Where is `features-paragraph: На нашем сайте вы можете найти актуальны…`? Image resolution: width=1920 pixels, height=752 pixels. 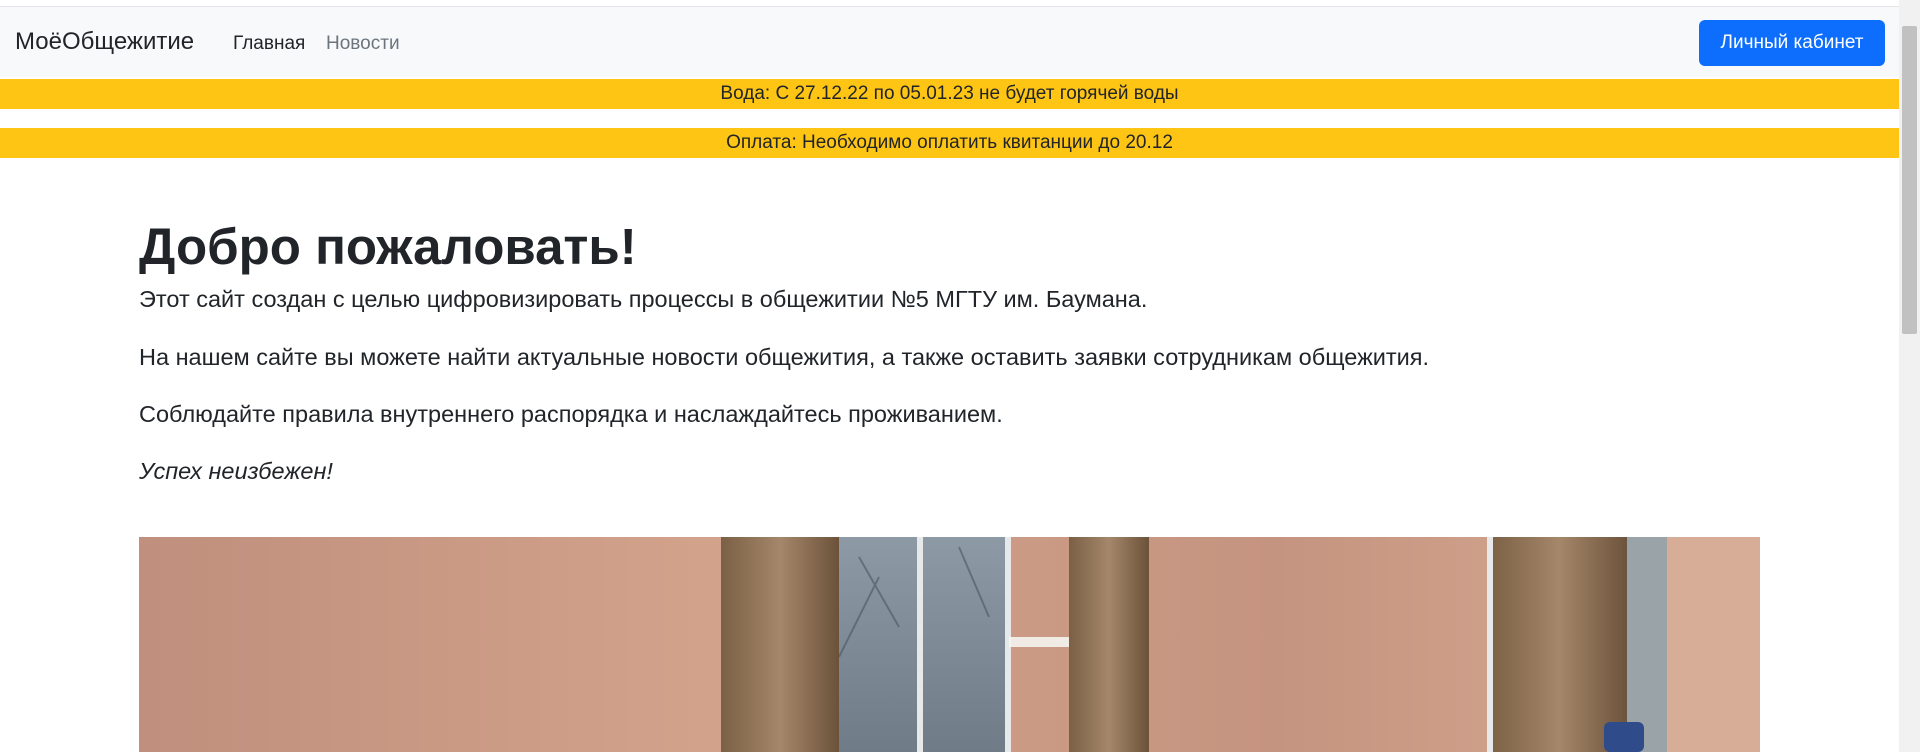 features-paragraph: На нашем сайте вы можете найти актуальны… is located at coordinates (784, 356).